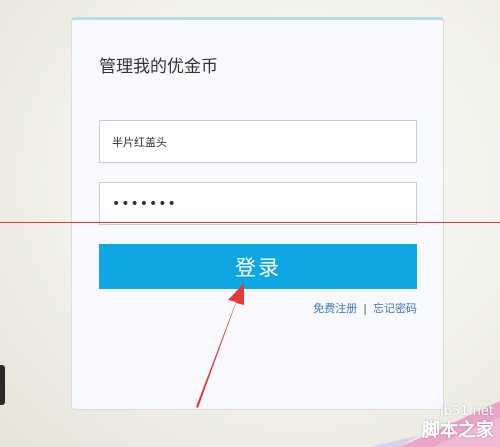 The width and height of the screenshot is (500, 447). I want to click on annotation-arrow-icon, so click(220, 345).